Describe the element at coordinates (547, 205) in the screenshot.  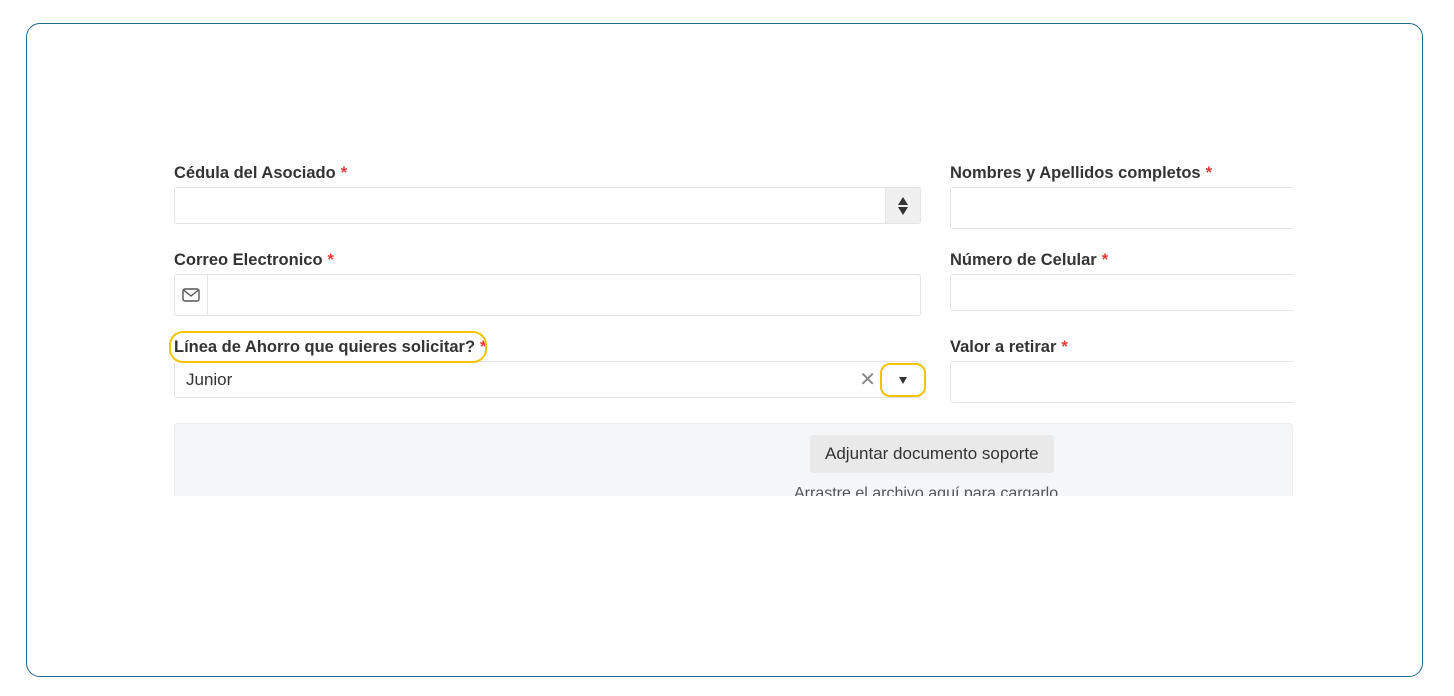
I see `cedula-input` at that location.